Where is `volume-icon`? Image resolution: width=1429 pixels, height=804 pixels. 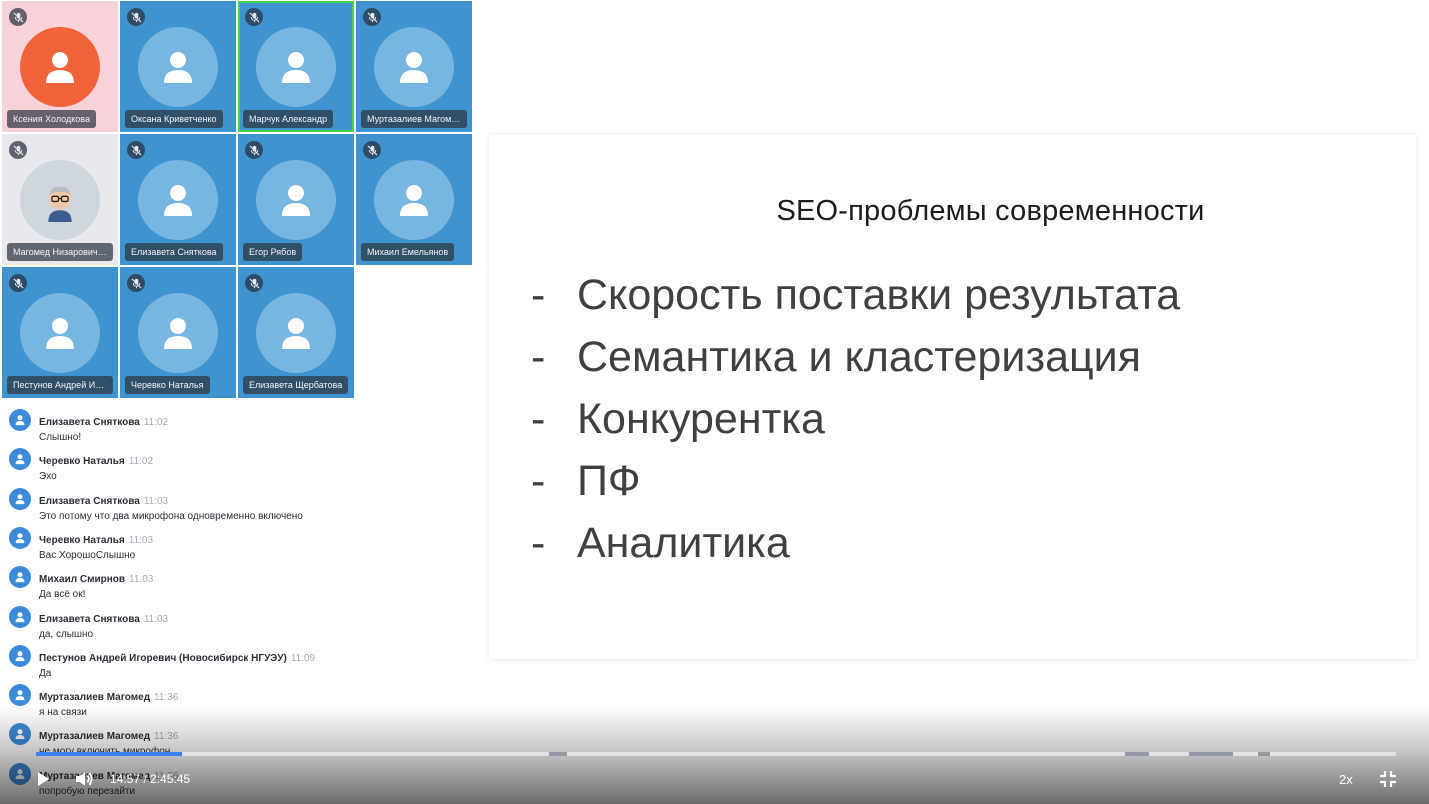
volume-icon is located at coordinates (84, 779).